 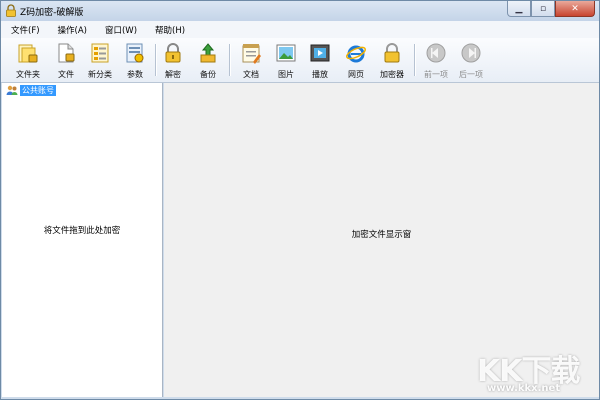 What do you see at coordinates (300, 29) in the screenshot?
I see `menu-bar: 文件(F) 操作(A) 窗口(W) 帮助(H)` at bounding box center [300, 29].